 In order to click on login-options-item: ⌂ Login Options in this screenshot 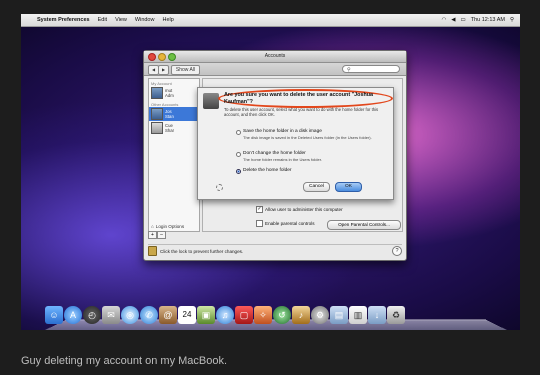, I will do `click(174, 226)`.